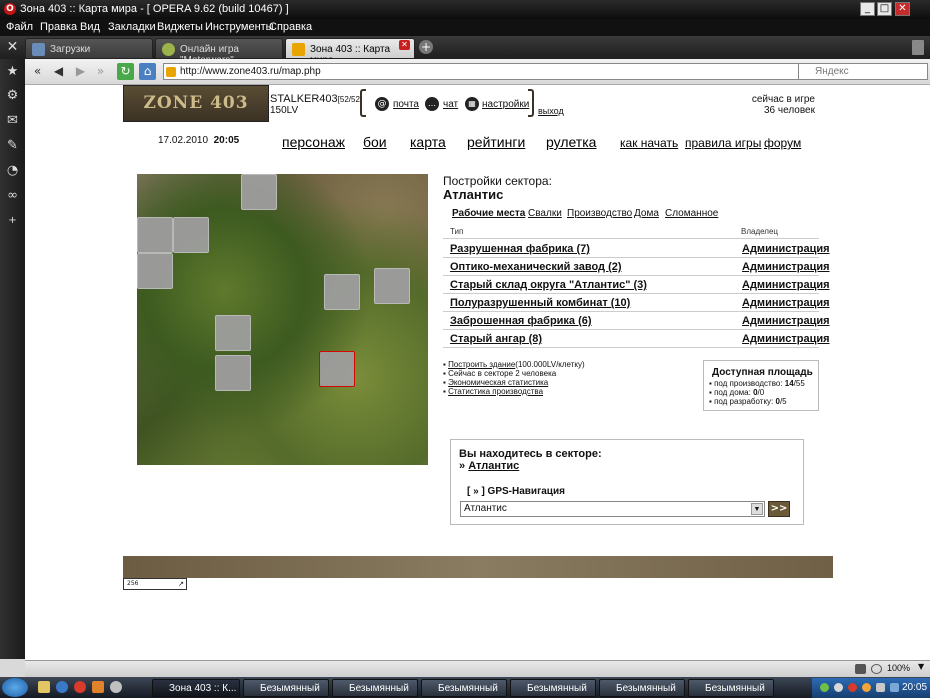 Image resolution: width=930 pixels, height=698 pixels. What do you see at coordinates (12, 47) in the screenshot?
I see `tools-icon: ✕` at bounding box center [12, 47].